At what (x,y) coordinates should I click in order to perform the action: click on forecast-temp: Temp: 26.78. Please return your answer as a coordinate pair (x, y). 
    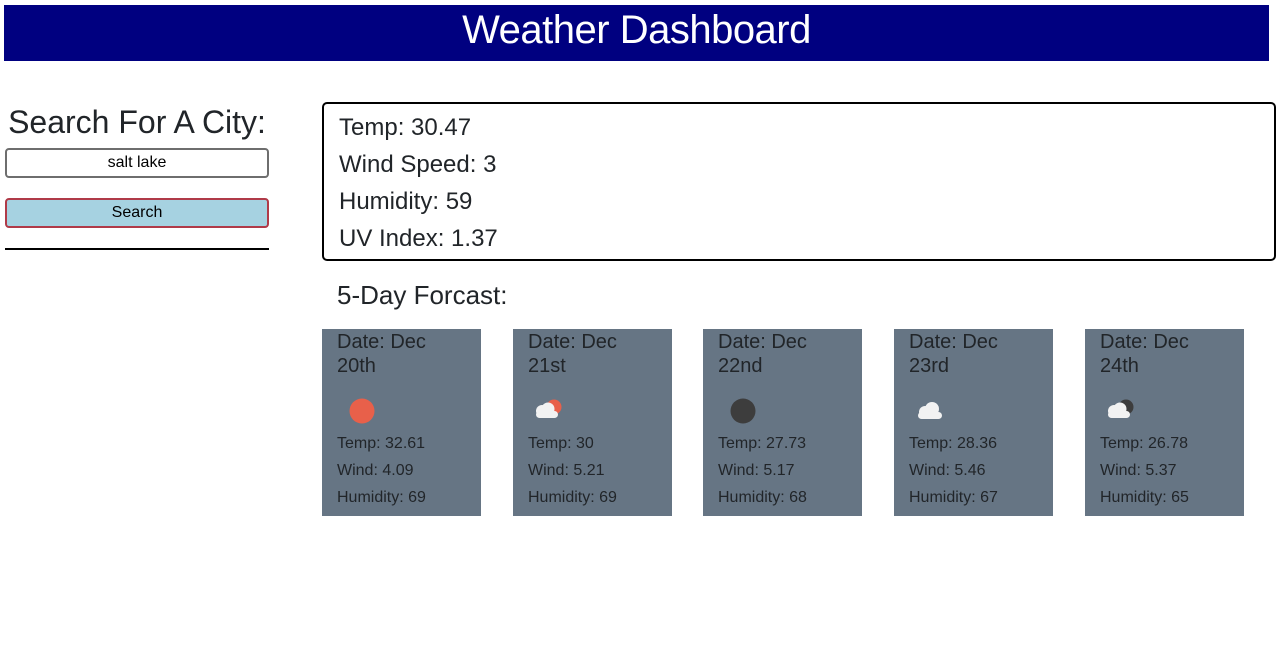
    Looking at the image, I should click on (1144, 443).